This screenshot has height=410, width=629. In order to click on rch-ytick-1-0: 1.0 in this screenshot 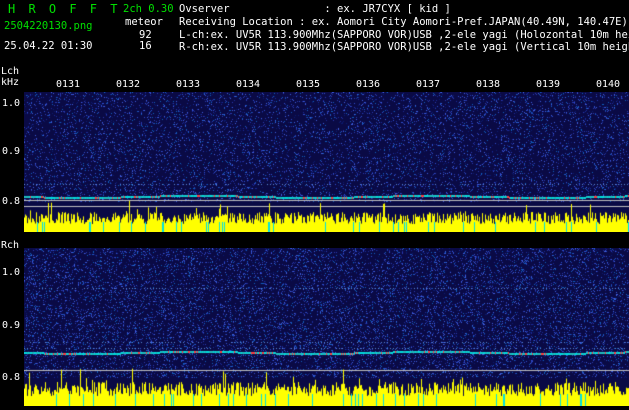, I will do `click(11, 272)`.